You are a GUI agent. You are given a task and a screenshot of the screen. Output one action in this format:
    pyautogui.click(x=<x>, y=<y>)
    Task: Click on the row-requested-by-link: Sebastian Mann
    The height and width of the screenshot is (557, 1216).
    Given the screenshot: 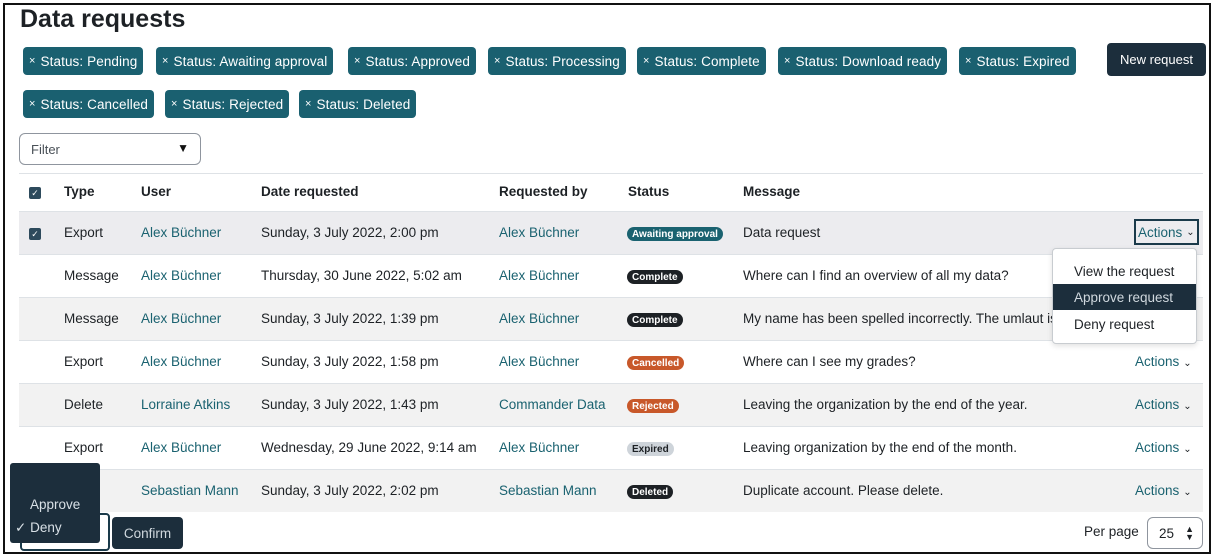 What is the action you would take?
    pyautogui.click(x=548, y=490)
    